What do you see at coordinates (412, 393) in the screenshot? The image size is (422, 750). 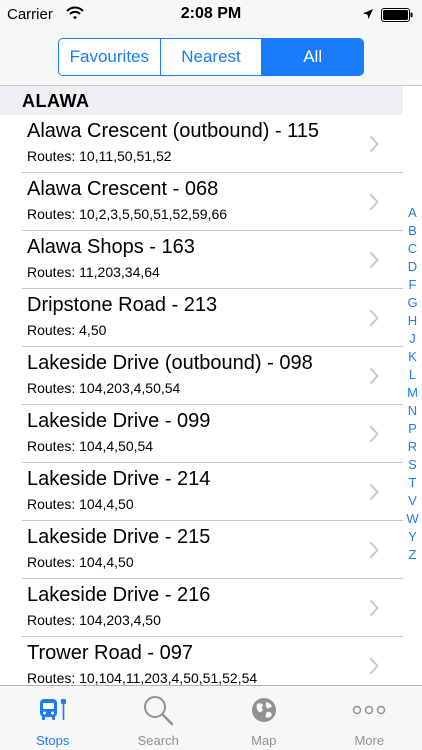 I see `index-letter: M` at bounding box center [412, 393].